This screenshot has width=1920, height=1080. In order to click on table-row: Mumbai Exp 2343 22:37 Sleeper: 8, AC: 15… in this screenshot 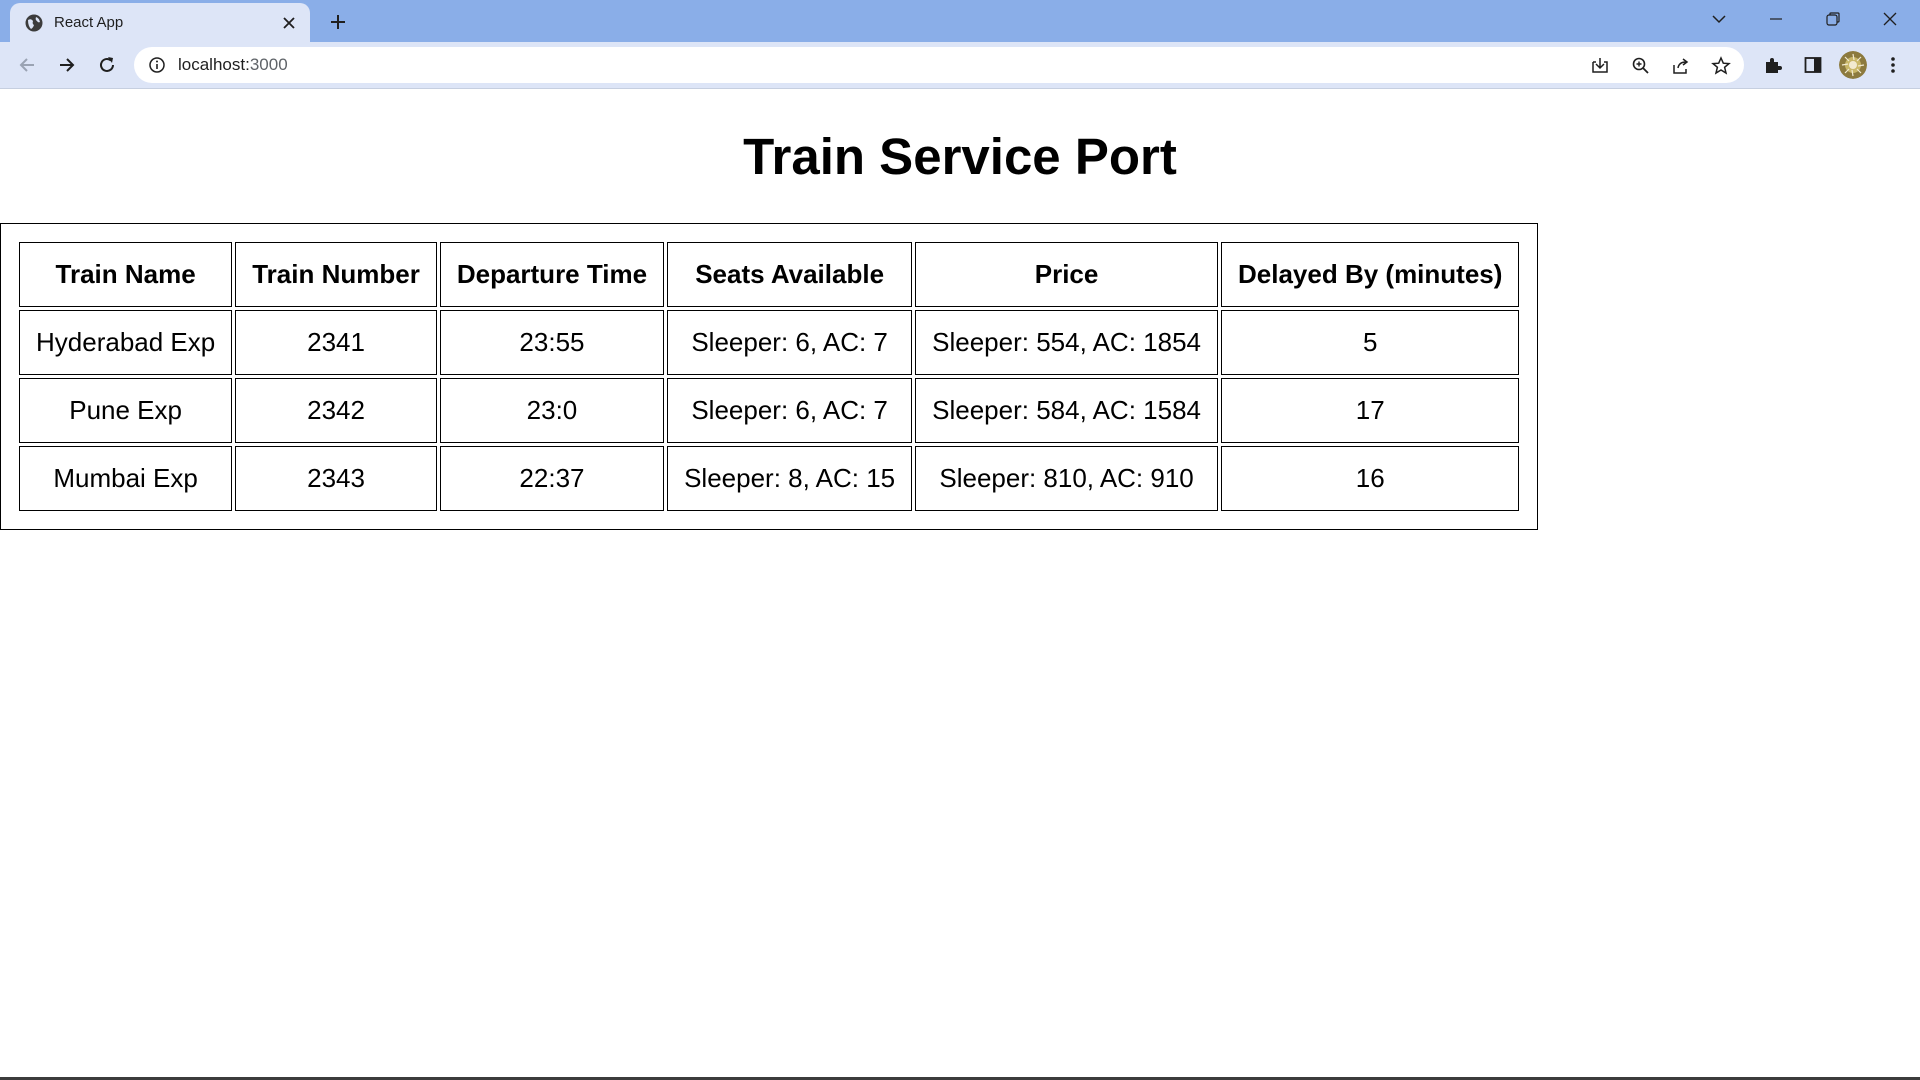, I will do `click(769, 478)`.